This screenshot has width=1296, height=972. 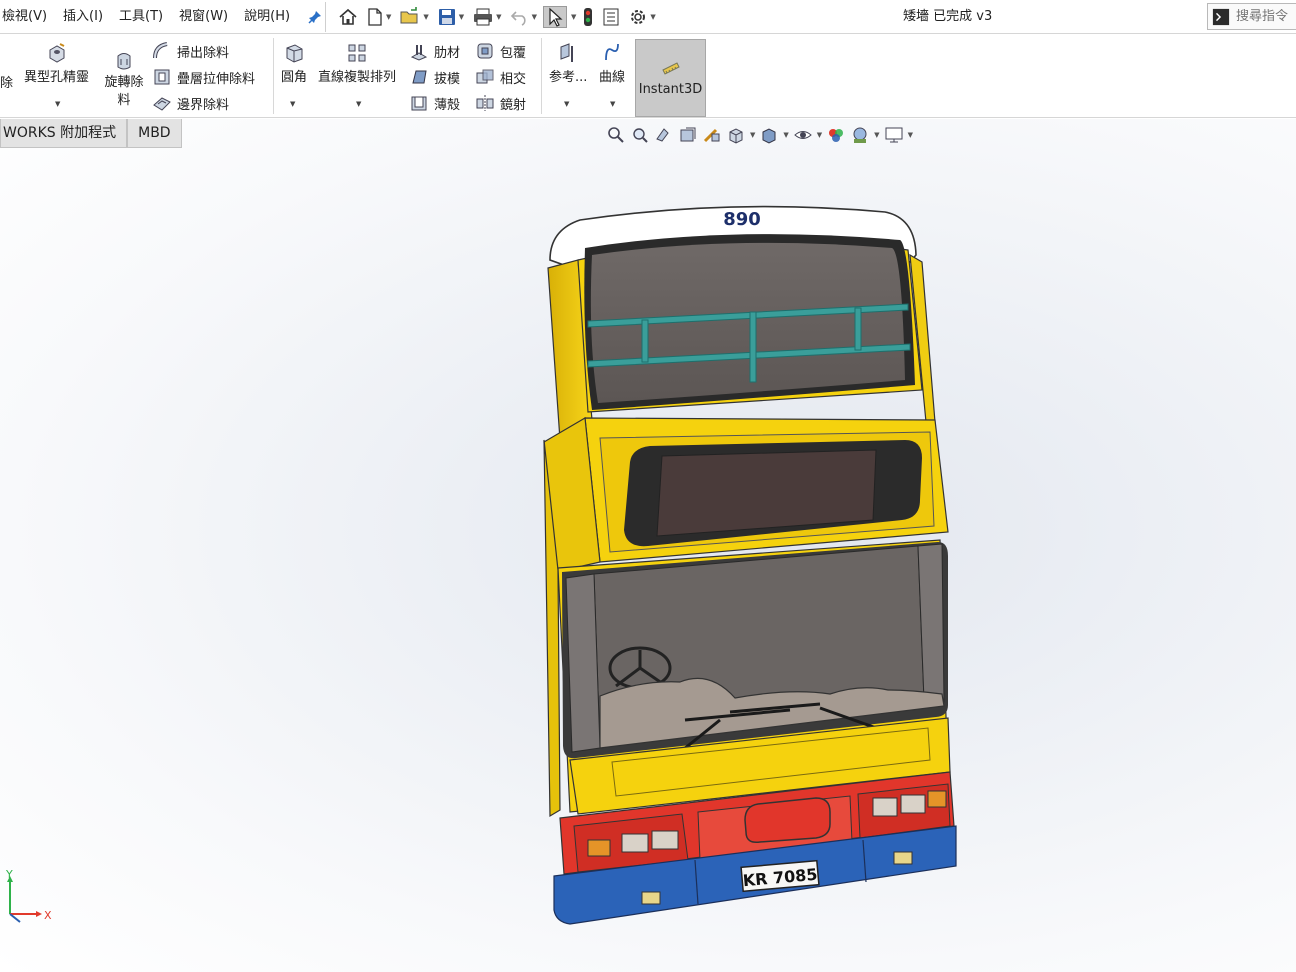 I want to click on menu-window: 視窗(W), so click(x=203, y=17).